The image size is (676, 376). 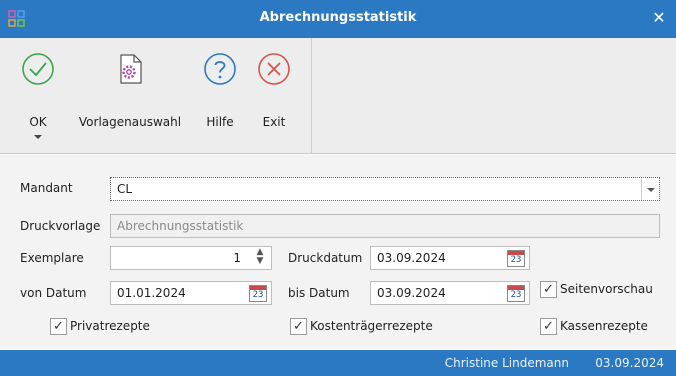 What do you see at coordinates (274, 122) in the screenshot?
I see `exit-button-label: Exit` at bounding box center [274, 122].